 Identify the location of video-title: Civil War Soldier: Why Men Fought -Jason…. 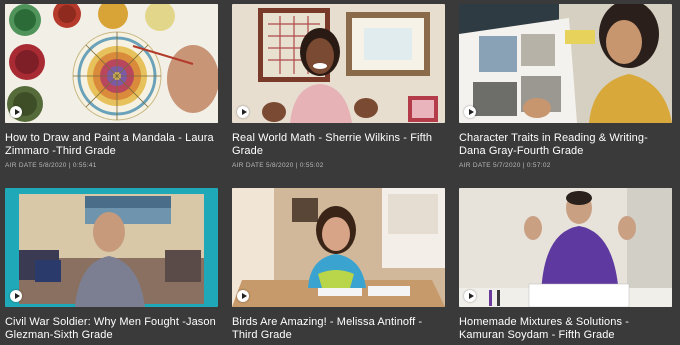
(111, 329).